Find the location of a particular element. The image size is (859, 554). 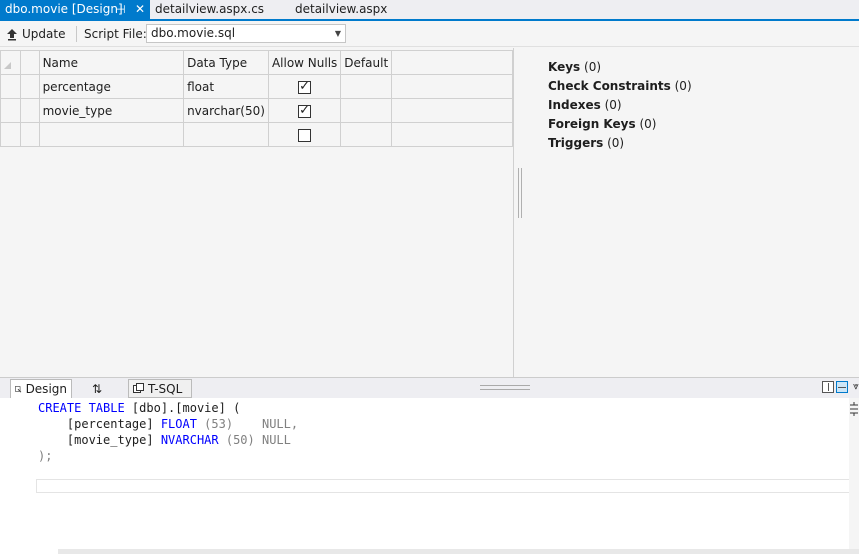

prop-indexes: Indexes (0) is located at coordinates (620, 105).